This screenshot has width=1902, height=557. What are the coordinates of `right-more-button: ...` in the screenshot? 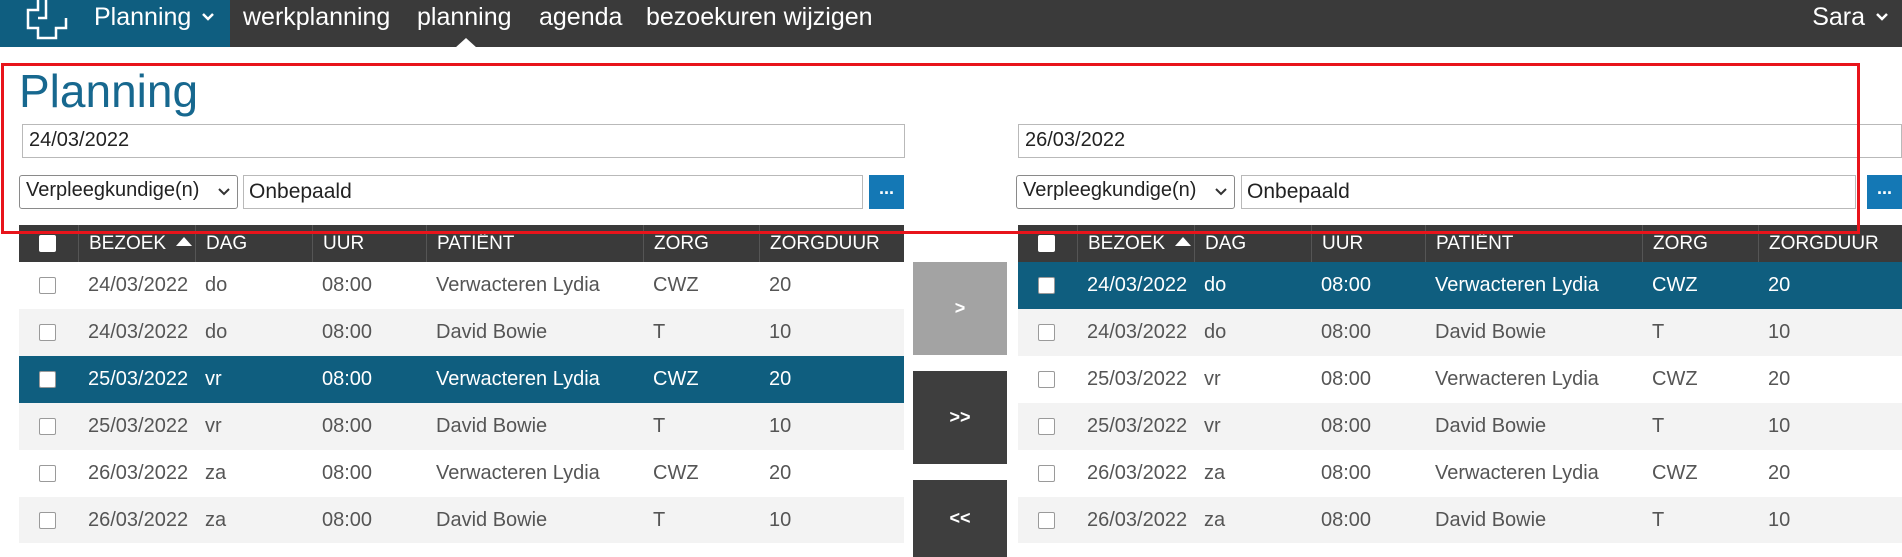 It's located at (1884, 192).